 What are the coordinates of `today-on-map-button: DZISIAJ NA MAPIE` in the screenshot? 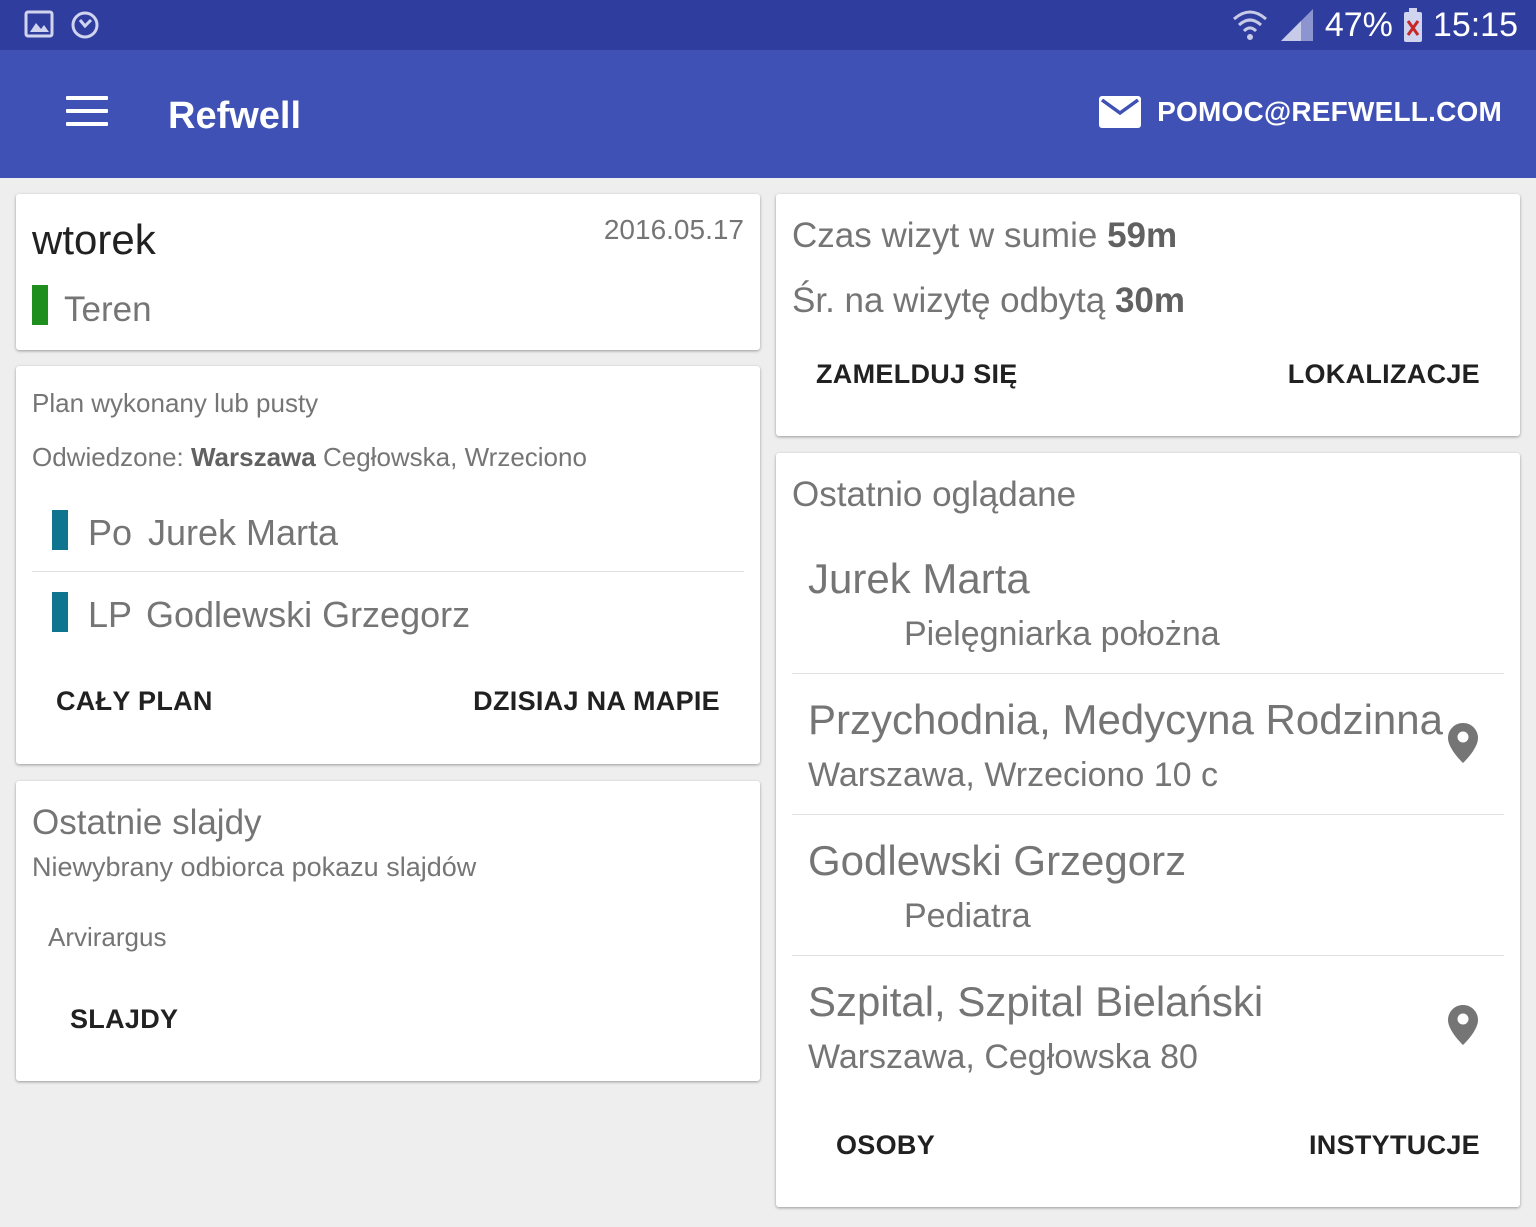 It's located at (596, 701).